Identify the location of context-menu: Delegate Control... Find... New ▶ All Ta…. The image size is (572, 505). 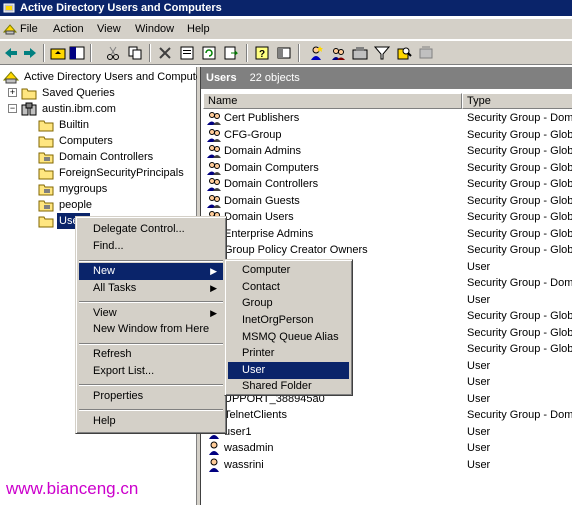
(151, 325).